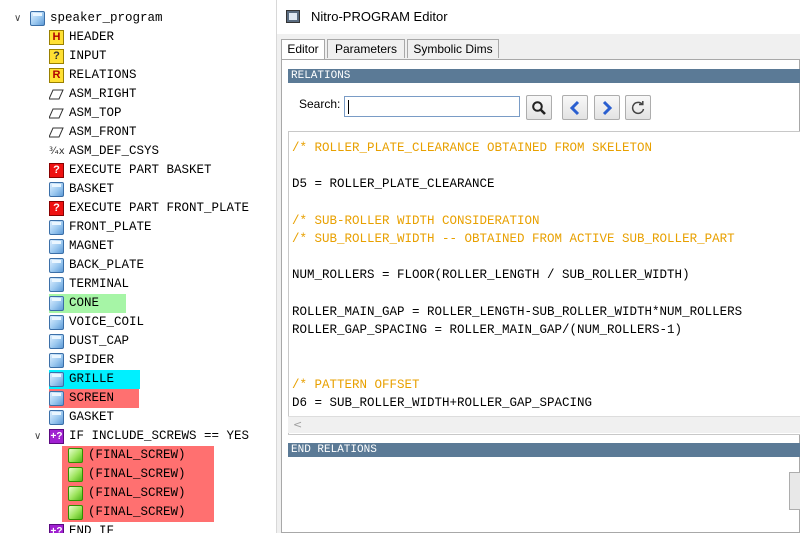  Describe the element at coordinates (114, 151) in the screenshot. I see `tree-item-label: ASM_DEF_CSYS` at that location.